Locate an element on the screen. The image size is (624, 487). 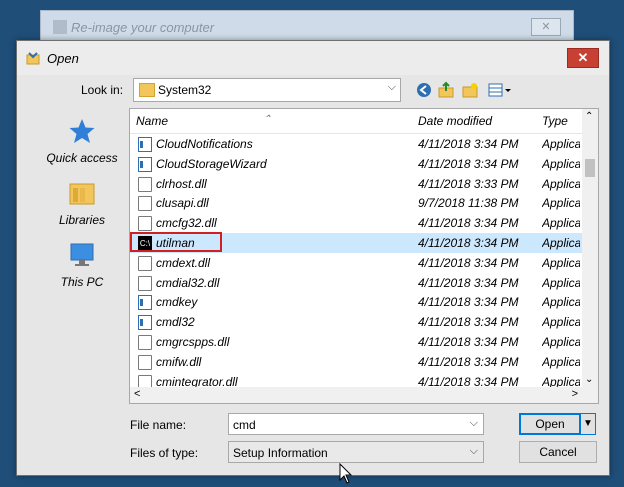
file-name: clusapi.dll is located at coordinates (182, 203).